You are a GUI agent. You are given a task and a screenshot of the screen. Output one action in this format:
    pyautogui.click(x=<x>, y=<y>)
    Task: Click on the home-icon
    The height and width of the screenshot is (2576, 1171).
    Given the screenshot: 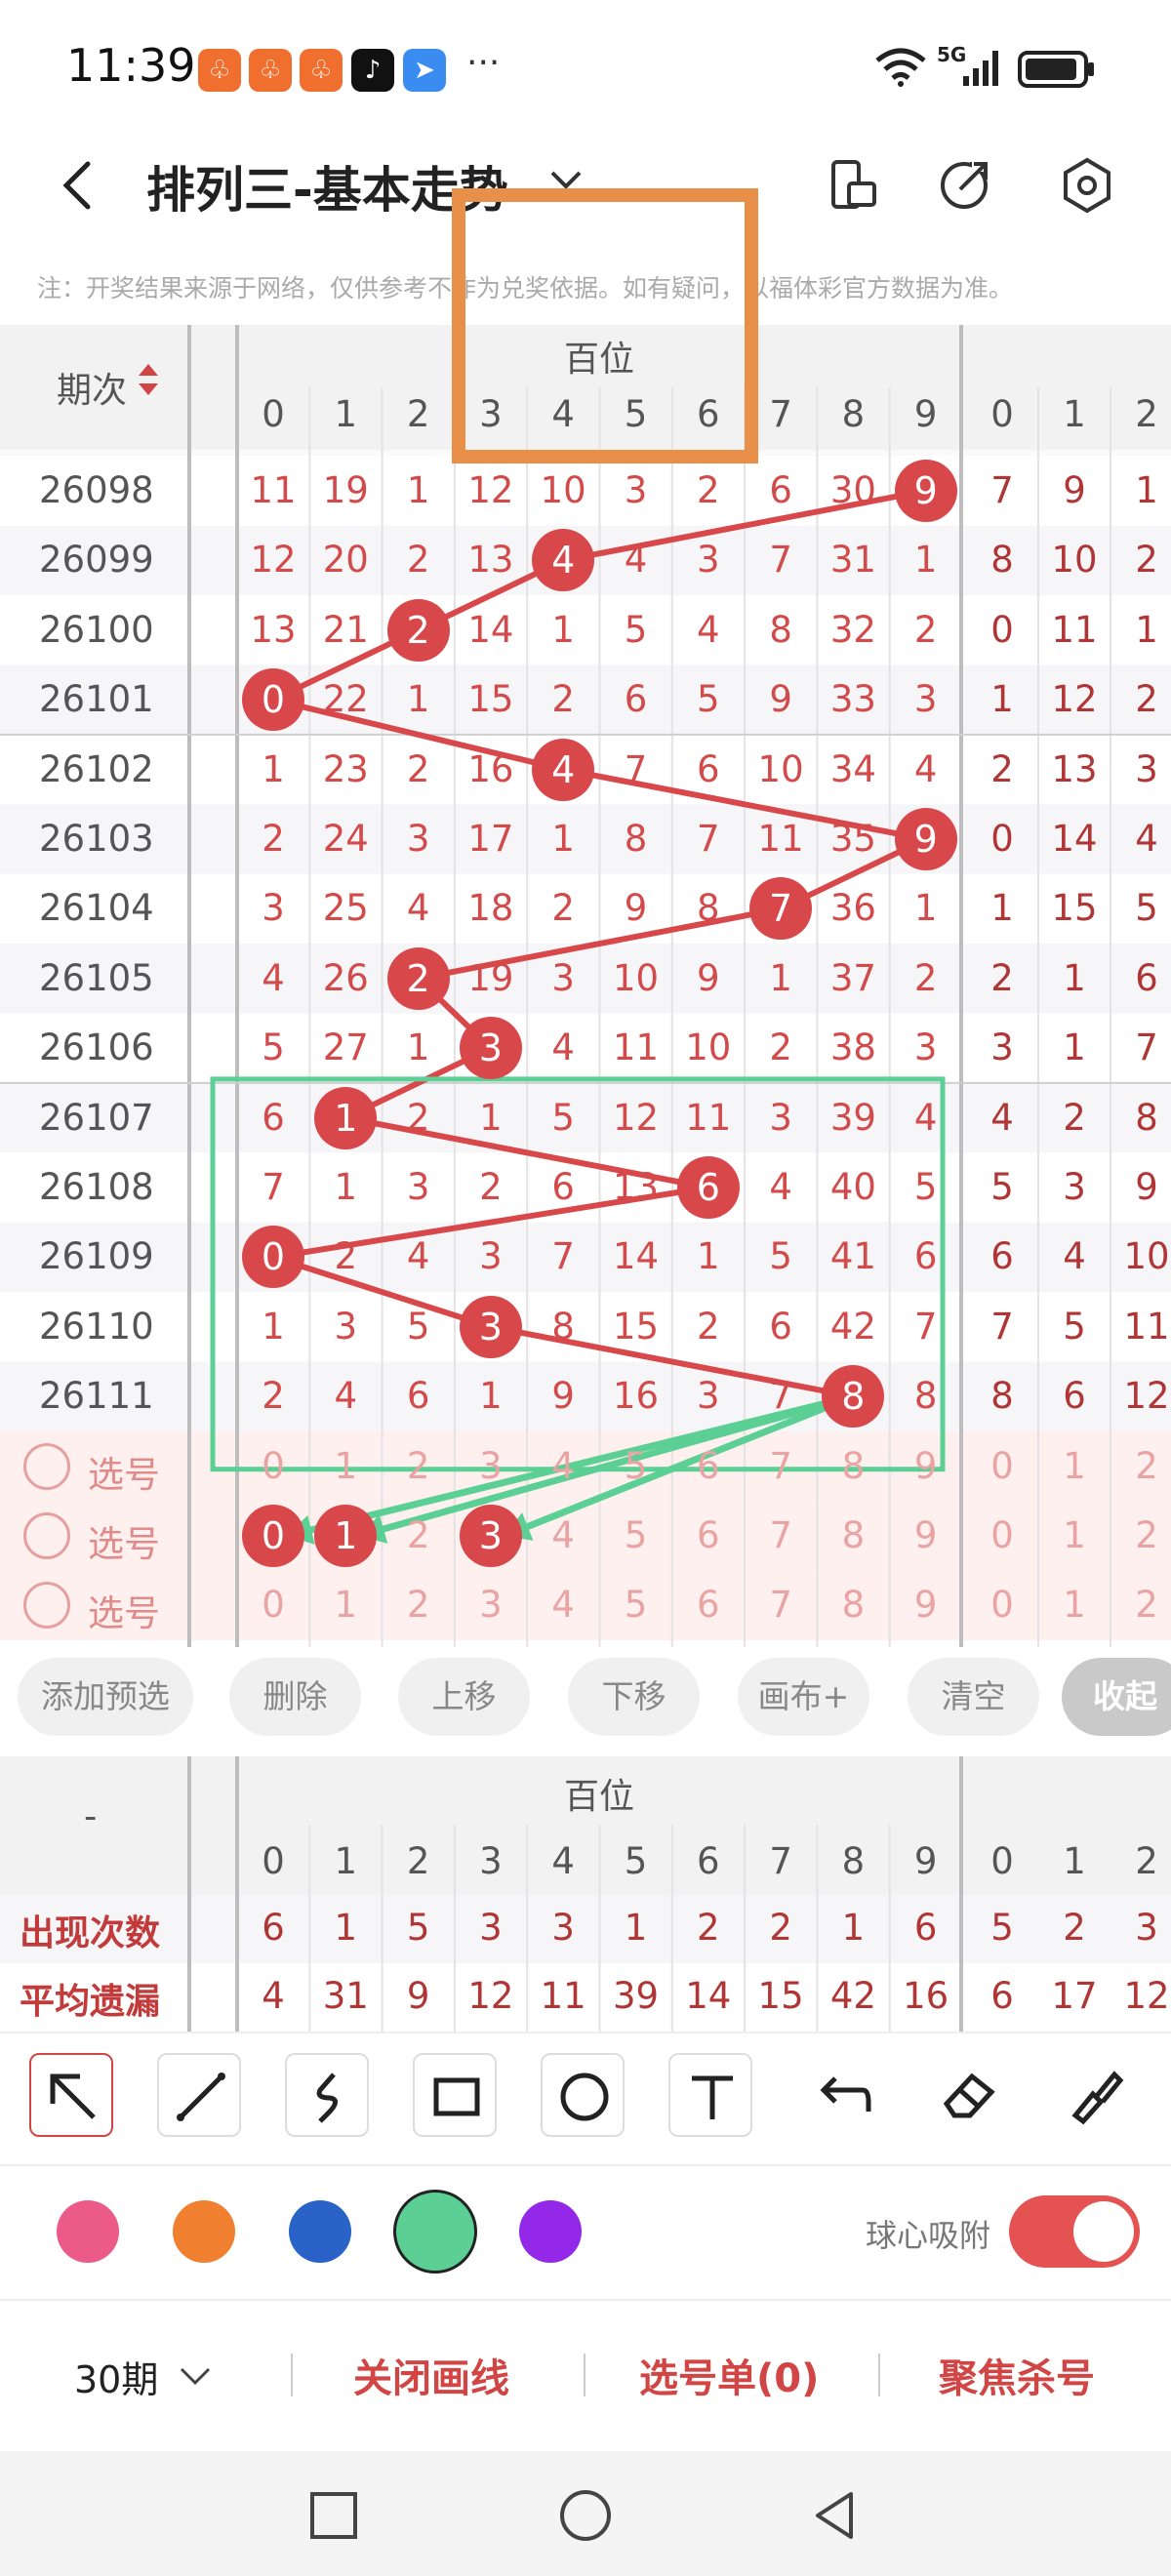 What is the action you would take?
    pyautogui.click(x=585, y=2515)
    